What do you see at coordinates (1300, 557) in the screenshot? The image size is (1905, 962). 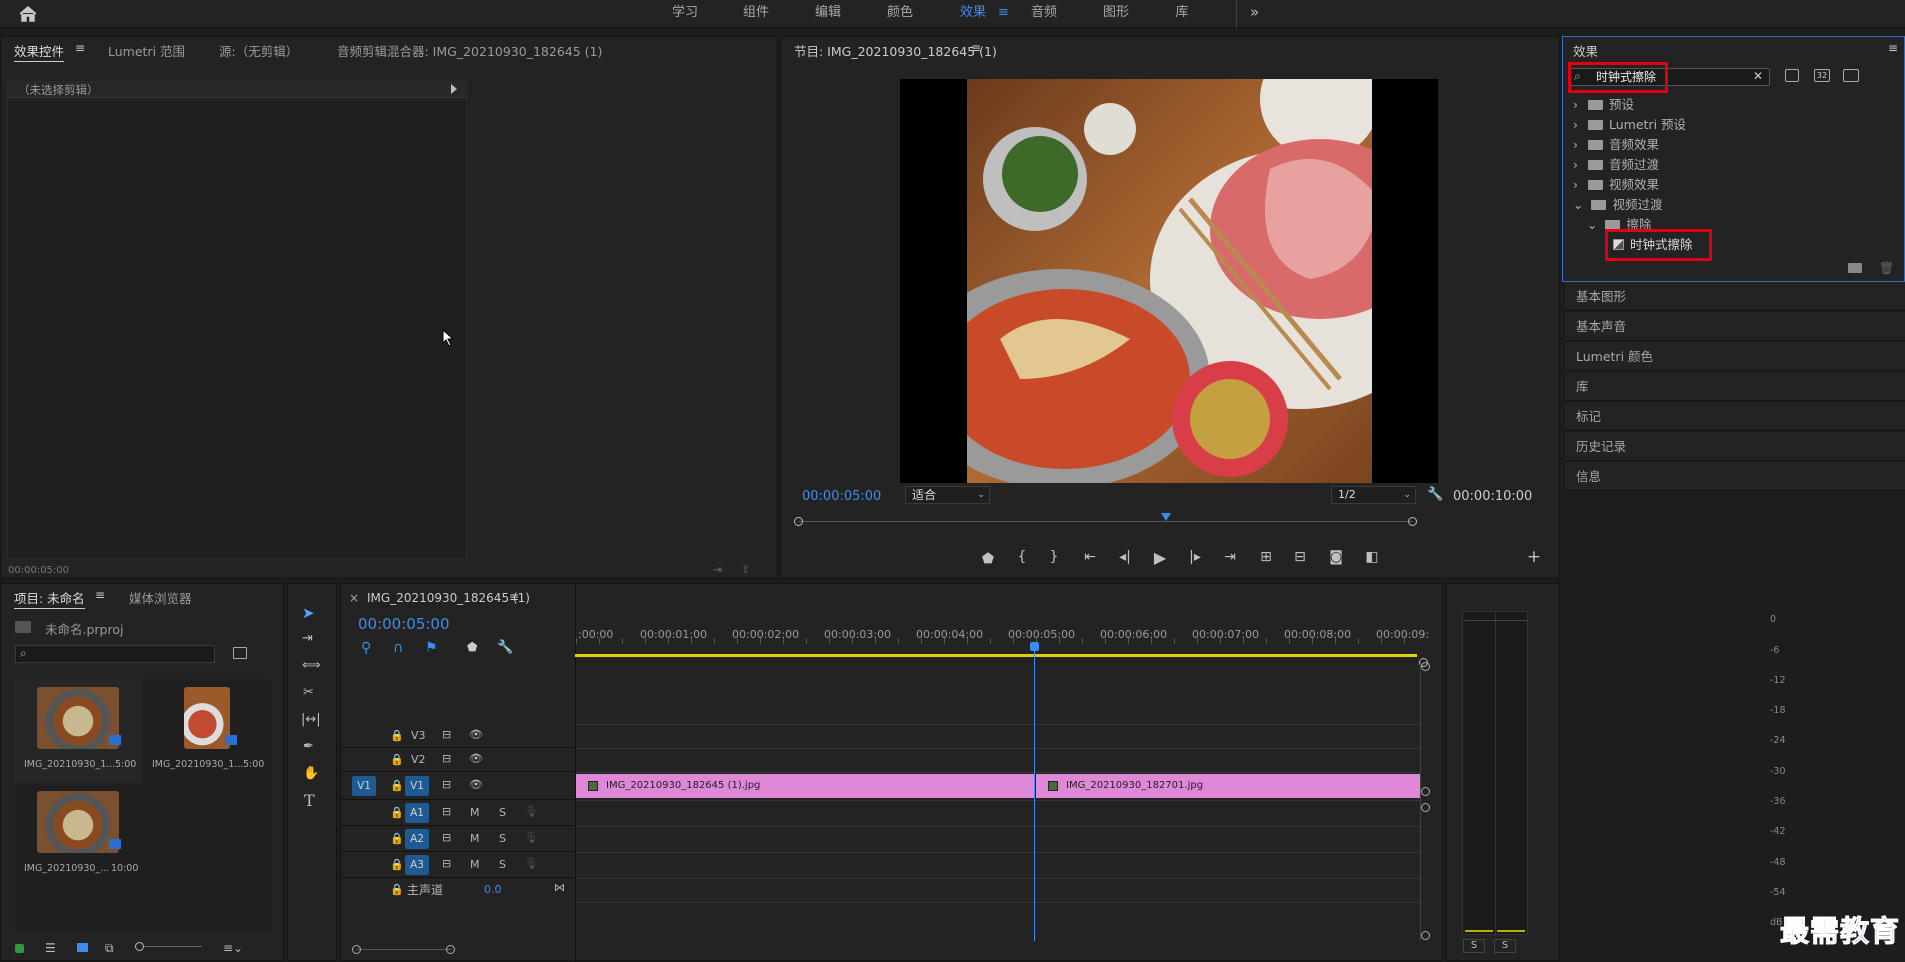 I see `extract-icon: ⊟` at bounding box center [1300, 557].